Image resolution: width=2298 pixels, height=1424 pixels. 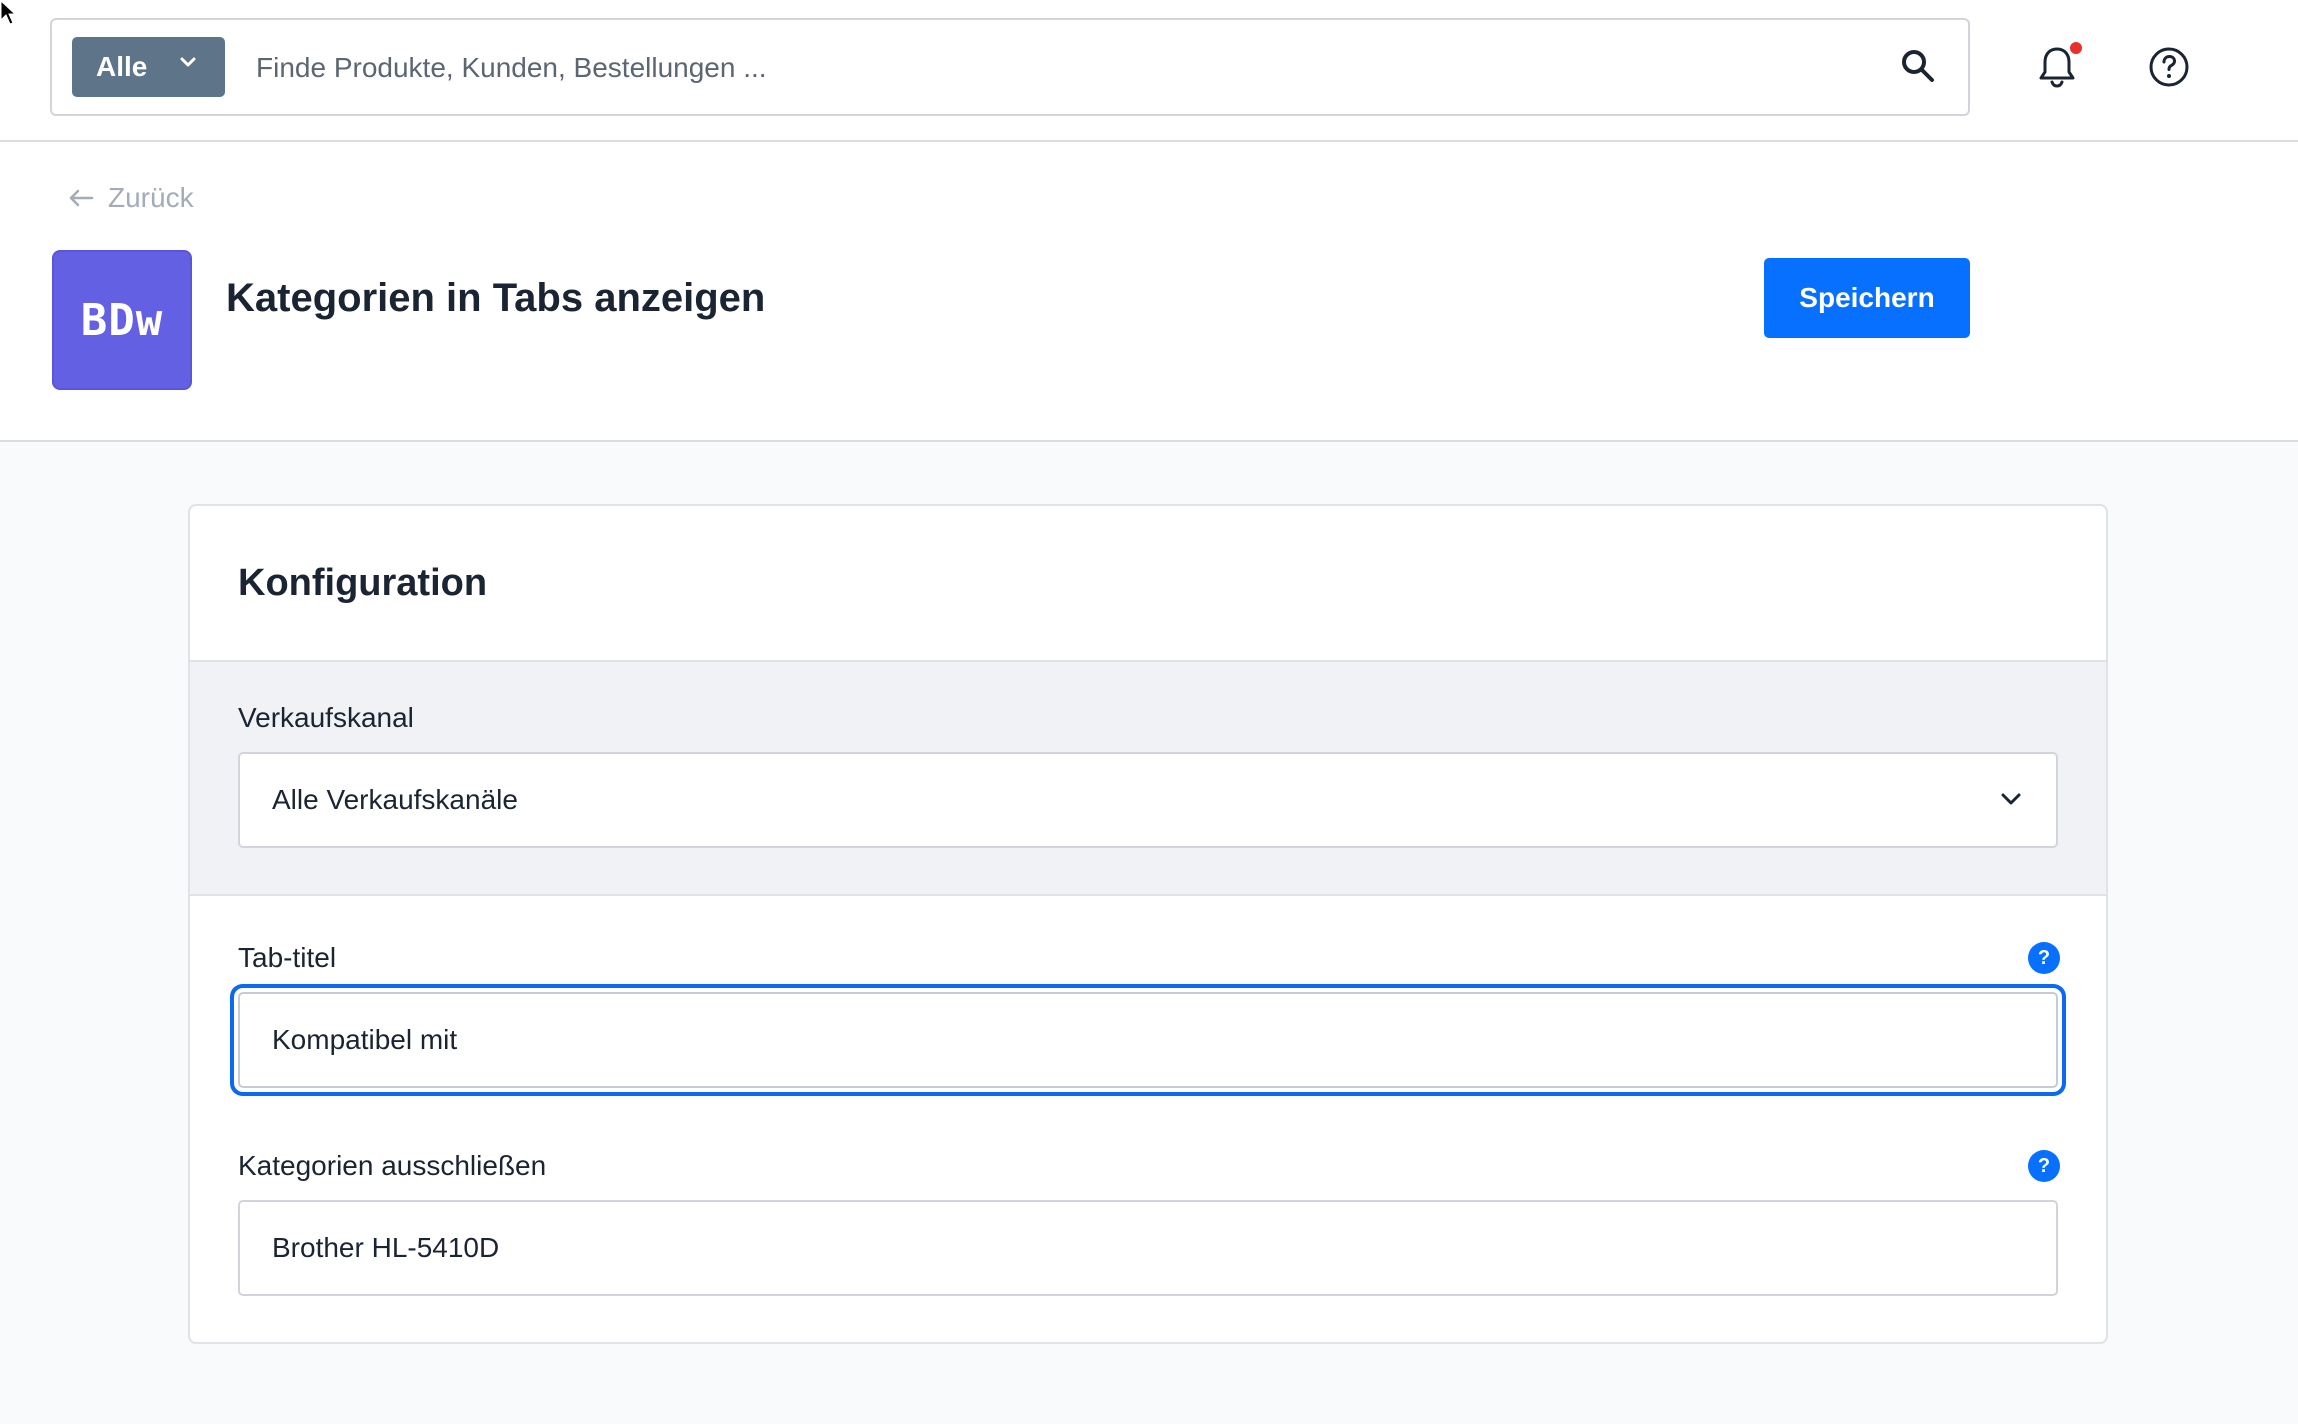 What do you see at coordinates (2169, 67) in the screenshot?
I see `help-circle-icon` at bounding box center [2169, 67].